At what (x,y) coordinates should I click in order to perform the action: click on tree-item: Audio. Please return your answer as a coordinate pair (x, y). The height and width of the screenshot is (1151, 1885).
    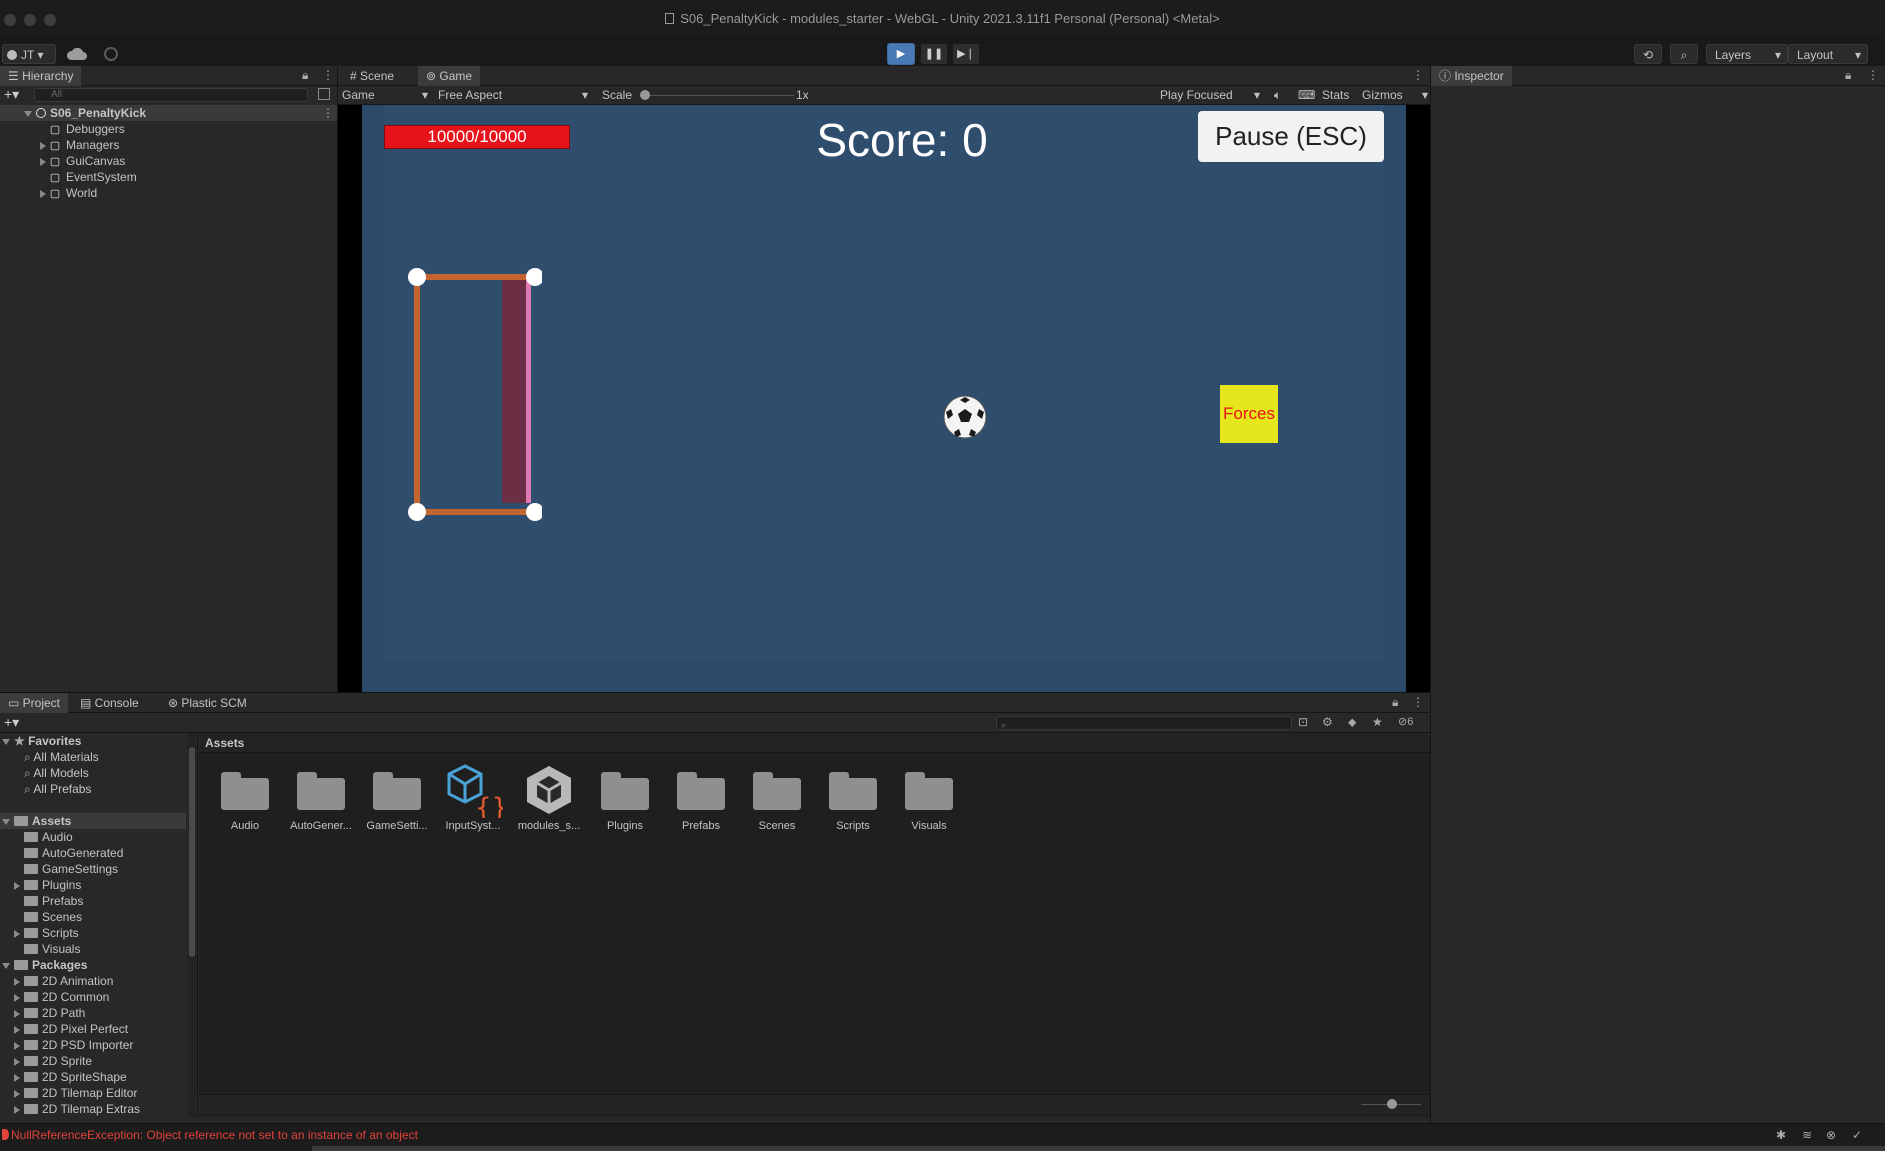
    Looking at the image, I should click on (93, 837).